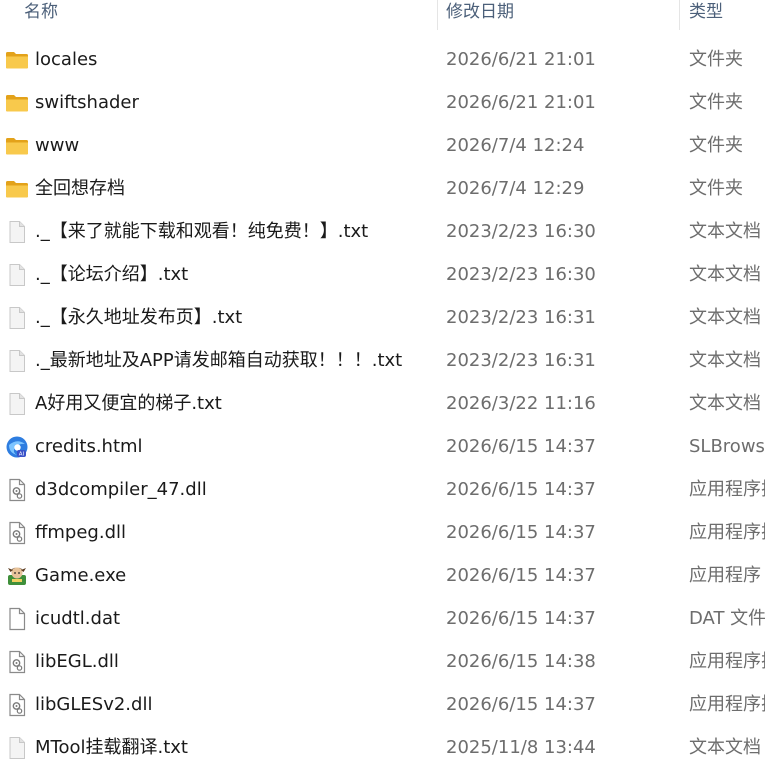  I want to click on file-row: AI credits.html 2026/6/15 14:37 SLBrowser, so click(382, 446).